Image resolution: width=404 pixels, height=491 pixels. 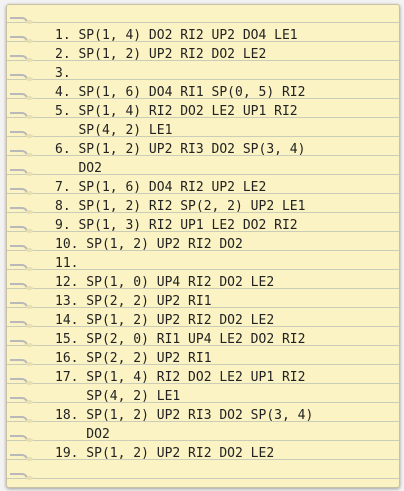 I want to click on line-8: 8. SP(1, 2) RI2 SP(2, 2) UP2 LE1, so click(x=180, y=206).